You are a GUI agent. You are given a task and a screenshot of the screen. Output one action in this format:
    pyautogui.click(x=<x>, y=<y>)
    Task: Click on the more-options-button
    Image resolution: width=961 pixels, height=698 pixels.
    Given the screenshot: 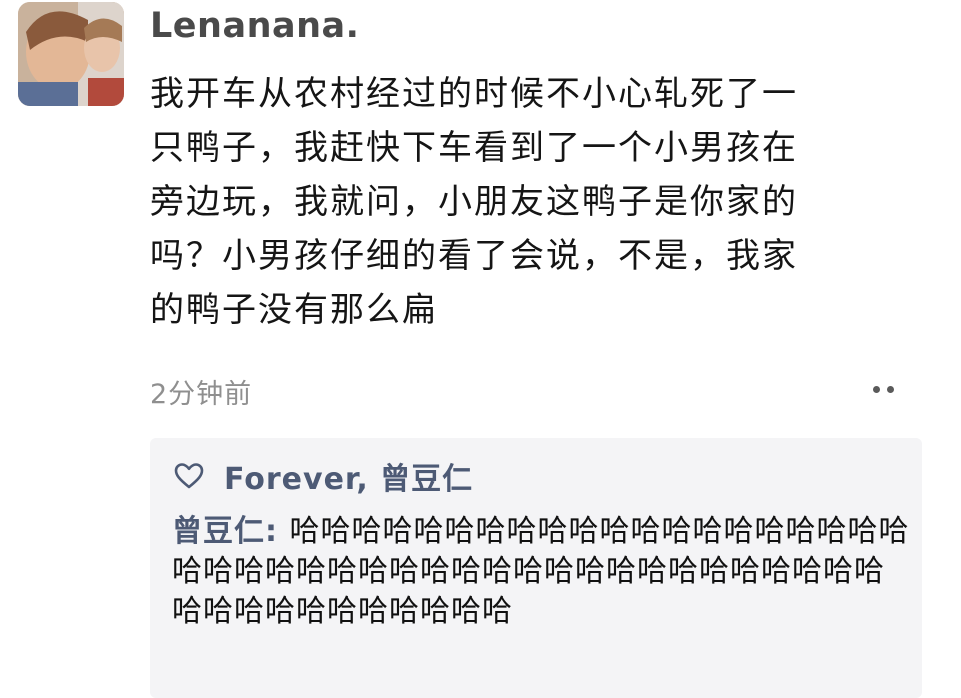 What is the action you would take?
    pyautogui.click(x=883, y=389)
    